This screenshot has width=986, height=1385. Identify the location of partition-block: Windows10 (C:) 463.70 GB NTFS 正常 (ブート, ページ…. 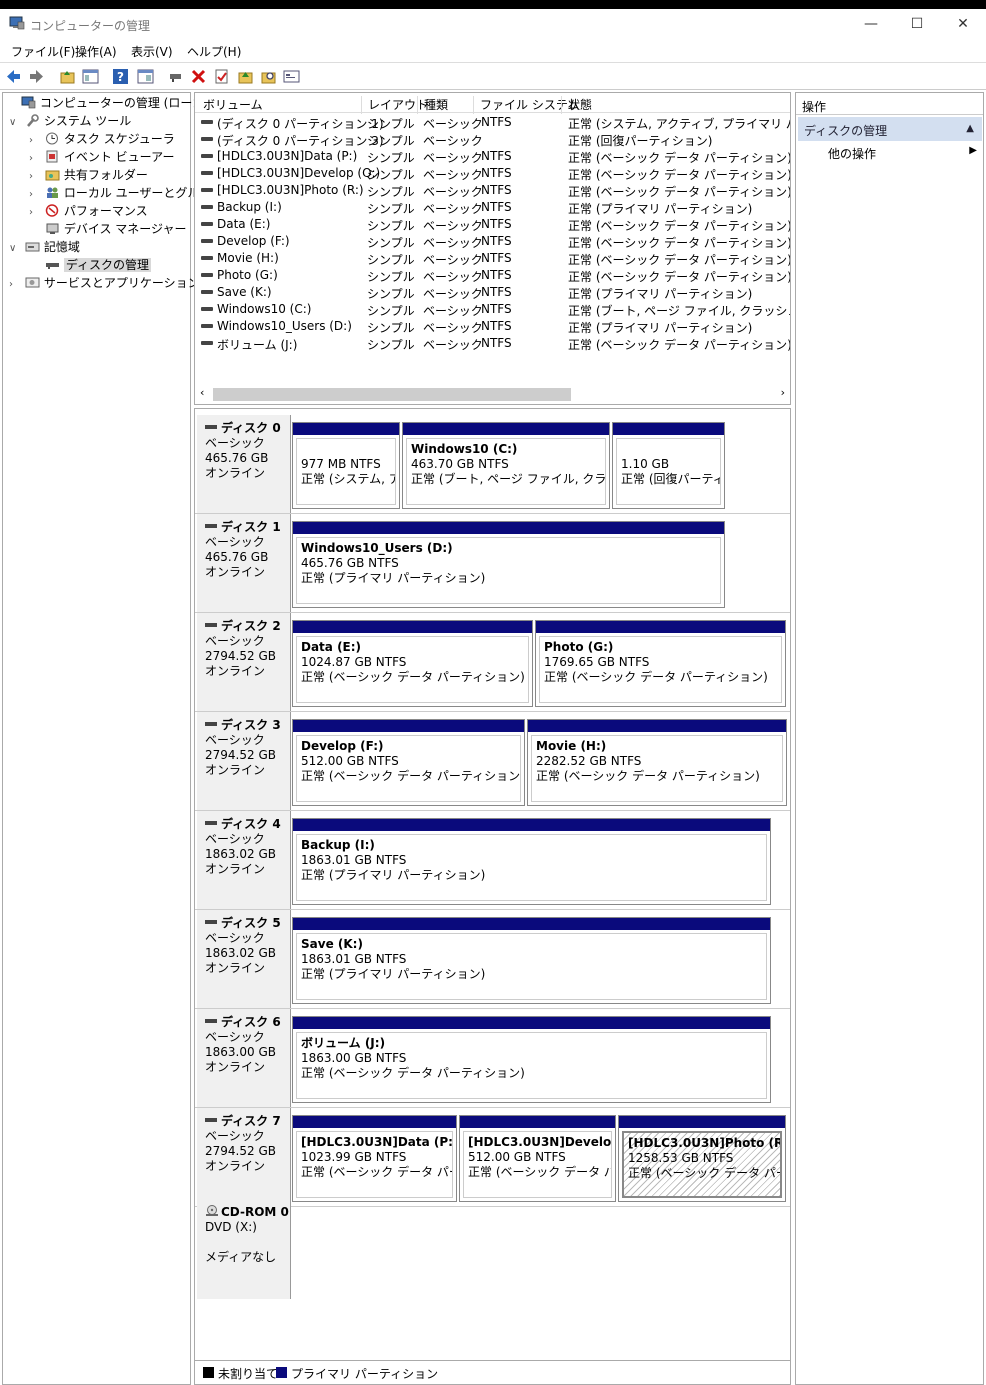
(506, 465).